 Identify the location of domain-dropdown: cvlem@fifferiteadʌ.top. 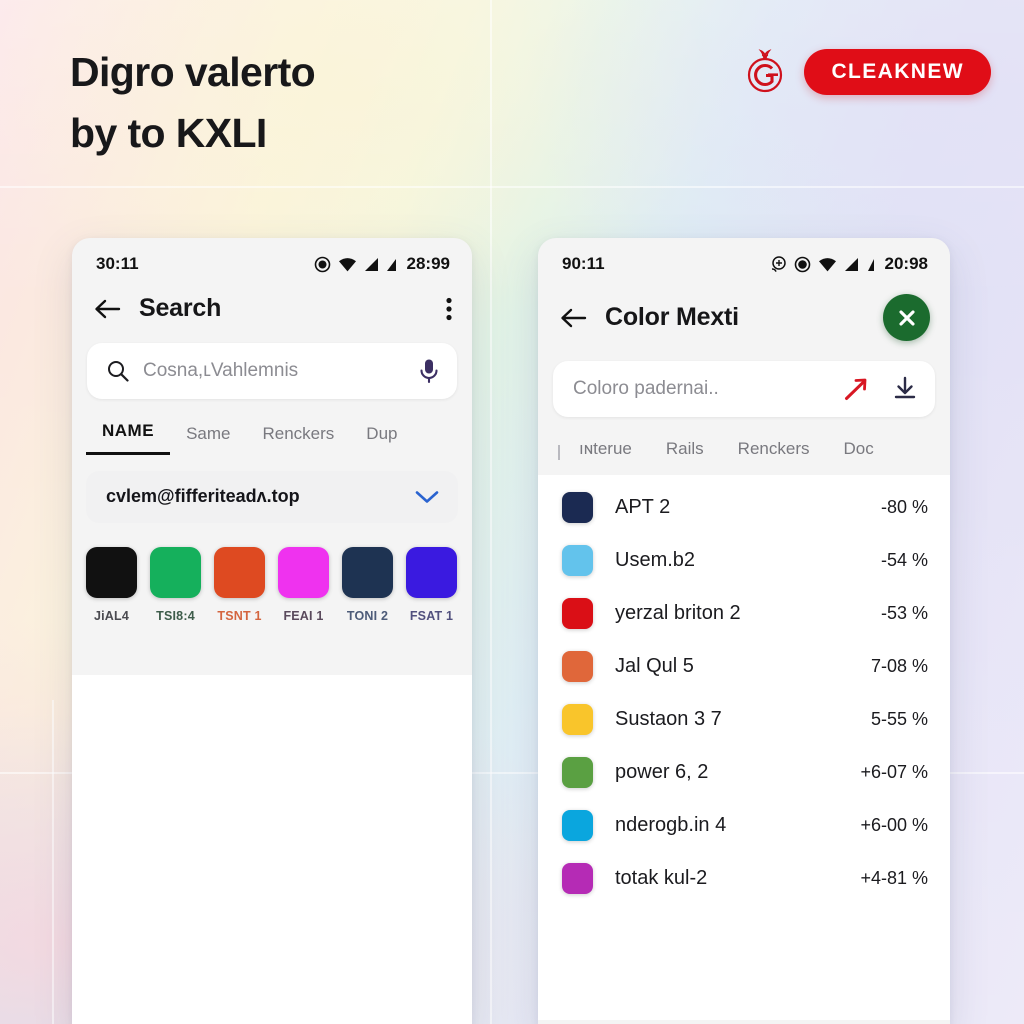
(272, 497).